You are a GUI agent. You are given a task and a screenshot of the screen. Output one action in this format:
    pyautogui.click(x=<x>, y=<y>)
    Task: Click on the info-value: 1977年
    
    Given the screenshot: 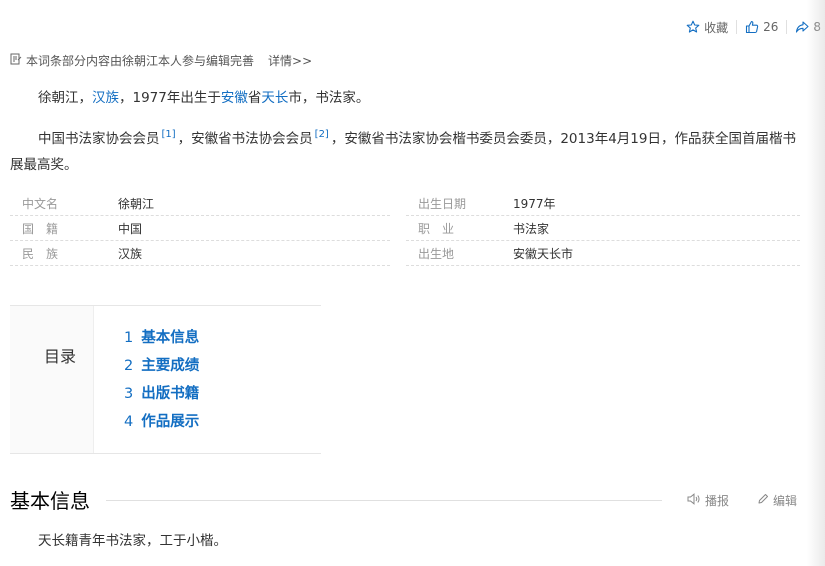 What is the action you would take?
    pyautogui.click(x=534, y=204)
    